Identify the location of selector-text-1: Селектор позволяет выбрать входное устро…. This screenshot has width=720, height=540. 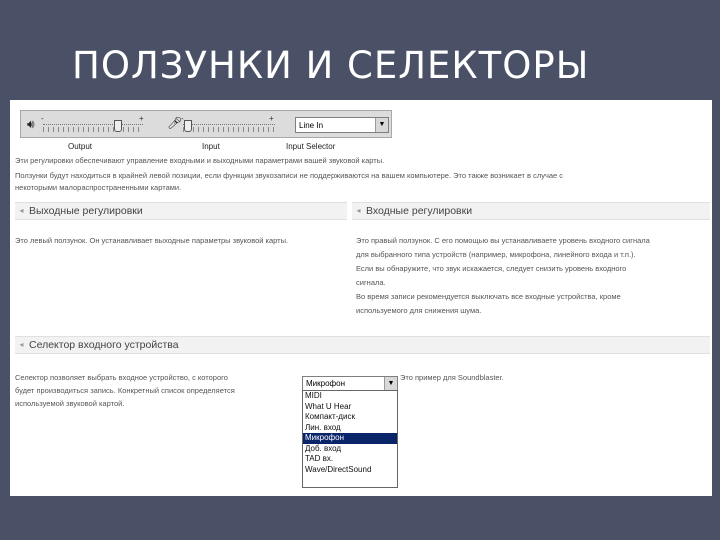
(121, 377).